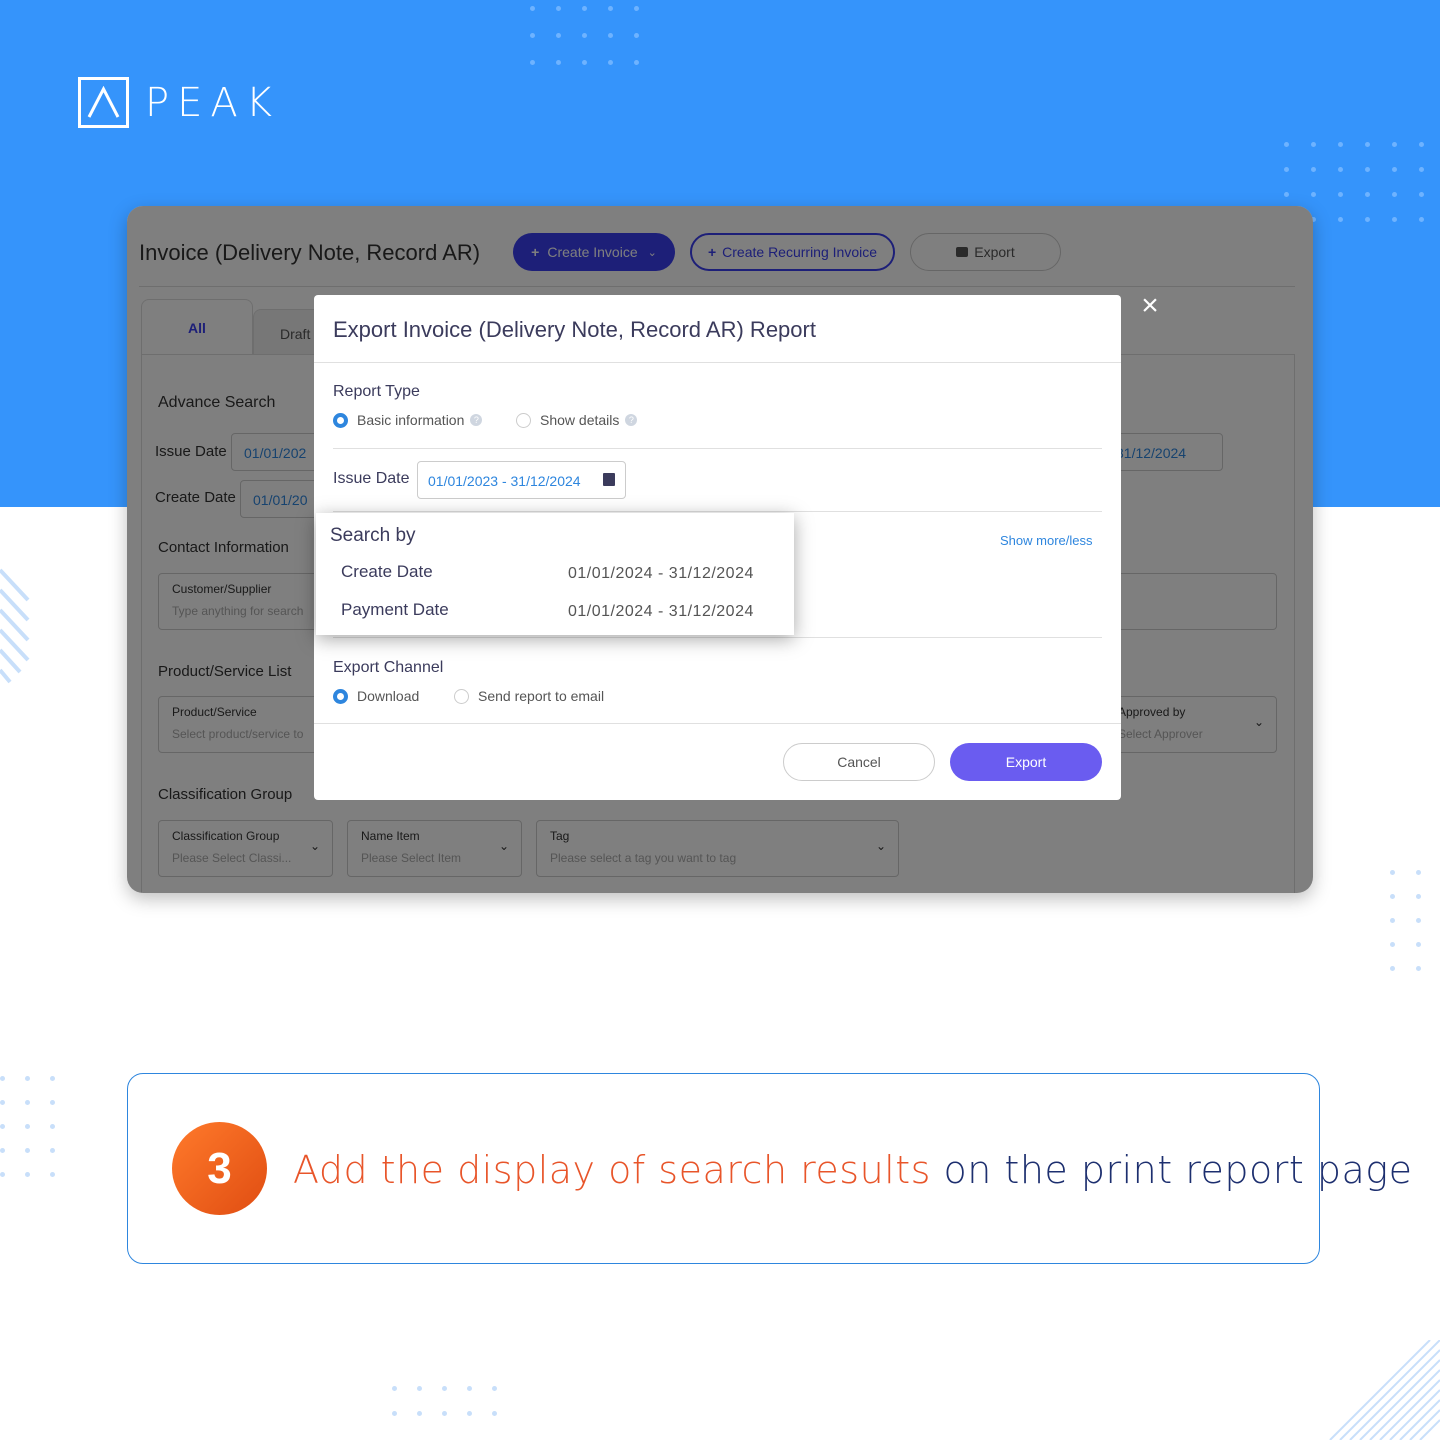  Describe the element at coordinates (1046, 540) in the screenshot. I see `show-more-less-link: Show more/less` at that location.